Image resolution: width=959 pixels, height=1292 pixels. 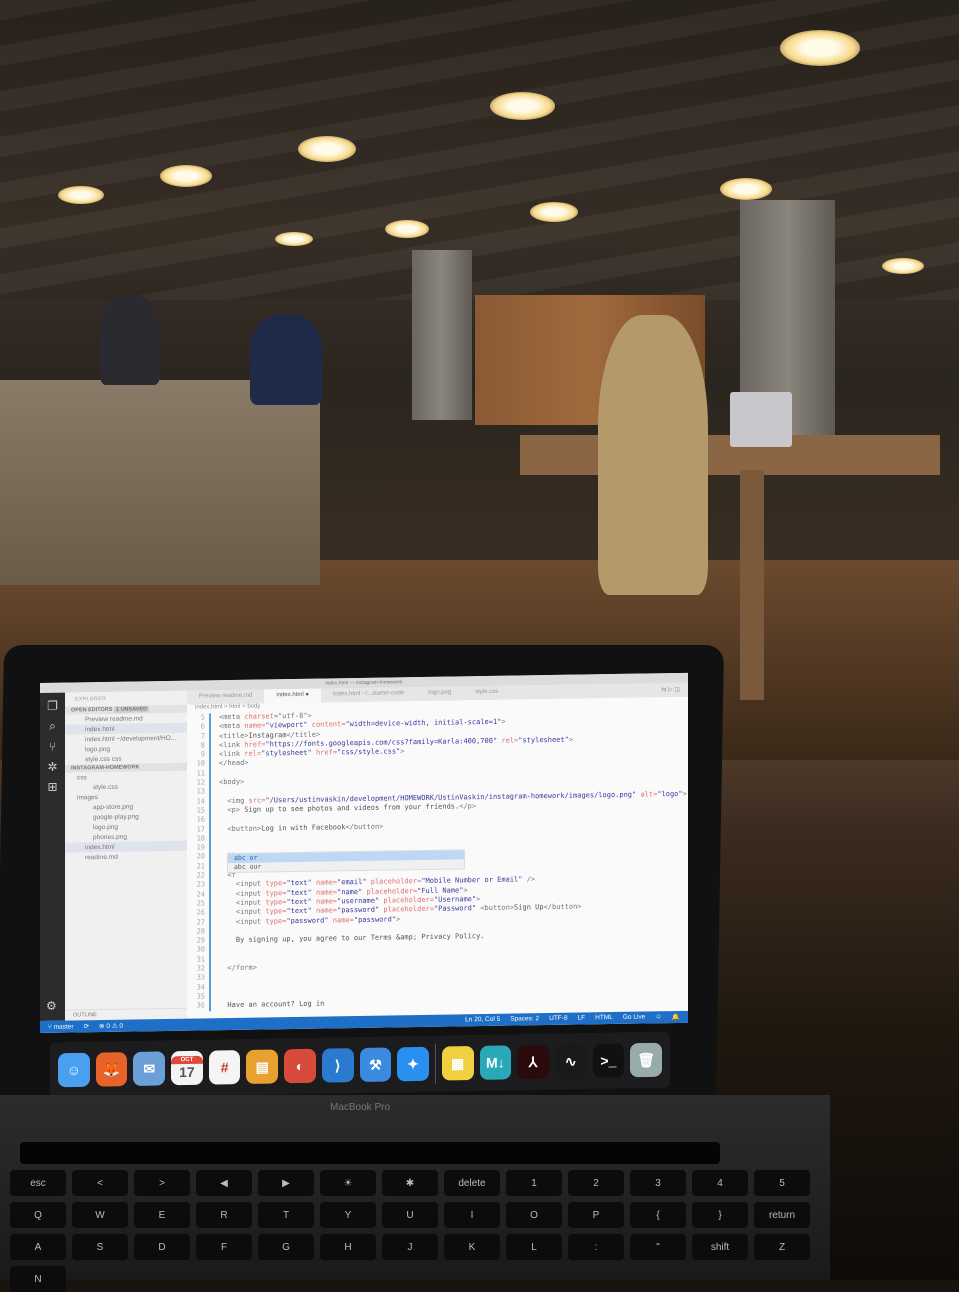 What do you see at coordinates (604, 1018) in the screenshot?
I see `language-mode: HTML` at bounding box center [604, 1018].